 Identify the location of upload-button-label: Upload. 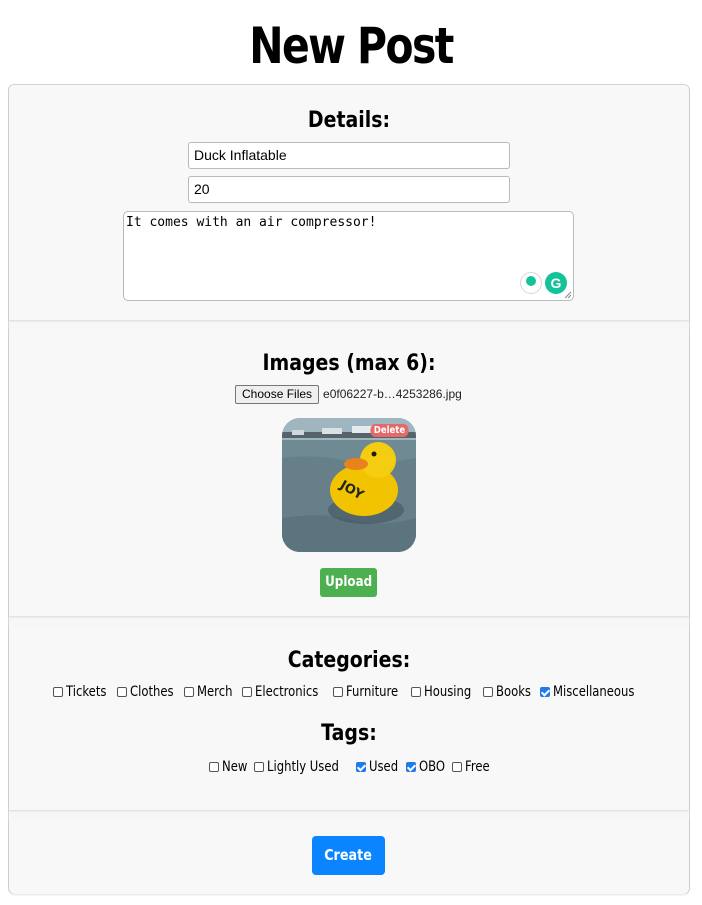
(348, 582).